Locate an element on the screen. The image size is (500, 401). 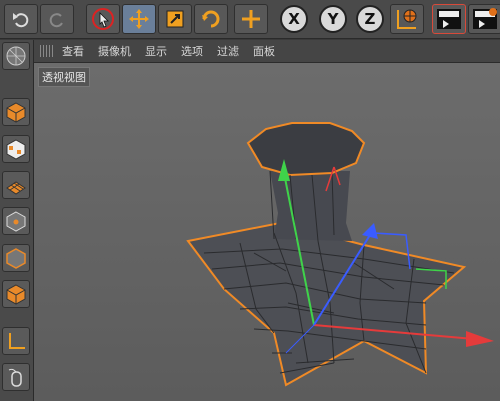
neck-mesh is located at coordinates (311, 206).